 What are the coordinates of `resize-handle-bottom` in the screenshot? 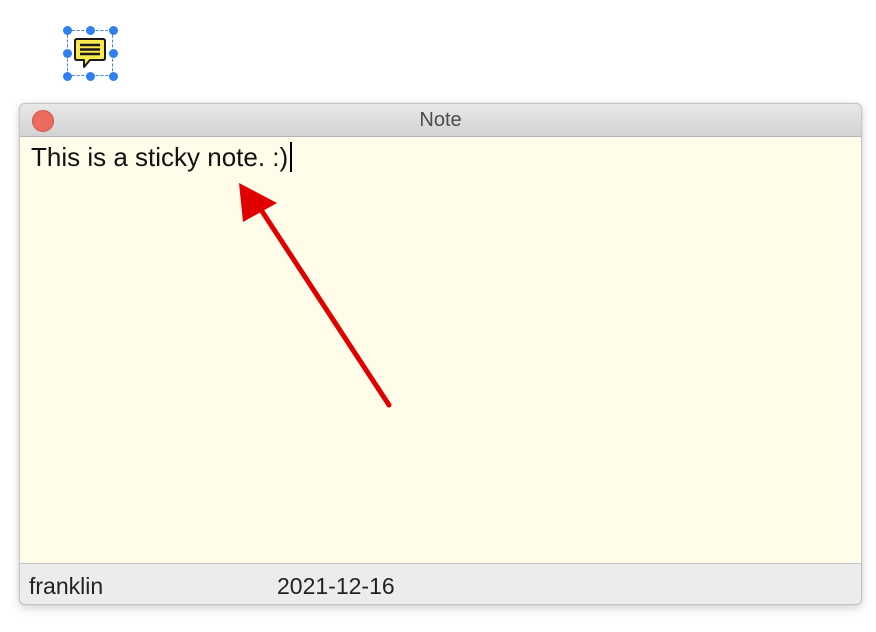 It's located at (90, 76).